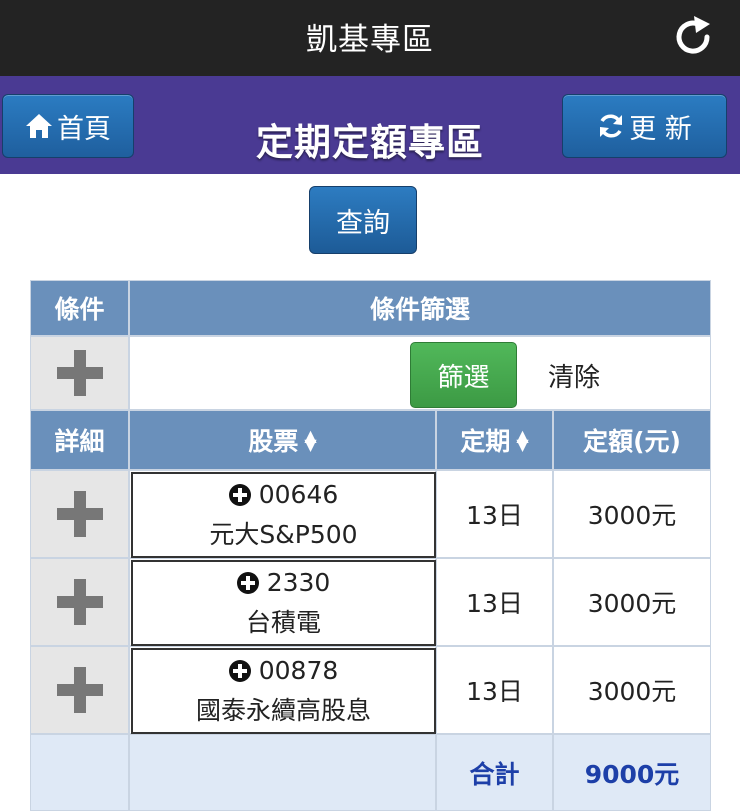  What do you see at coordinates (363, 220) in the screenshot?
I see `query-button: 查詢` at bounding box center [363, 220].